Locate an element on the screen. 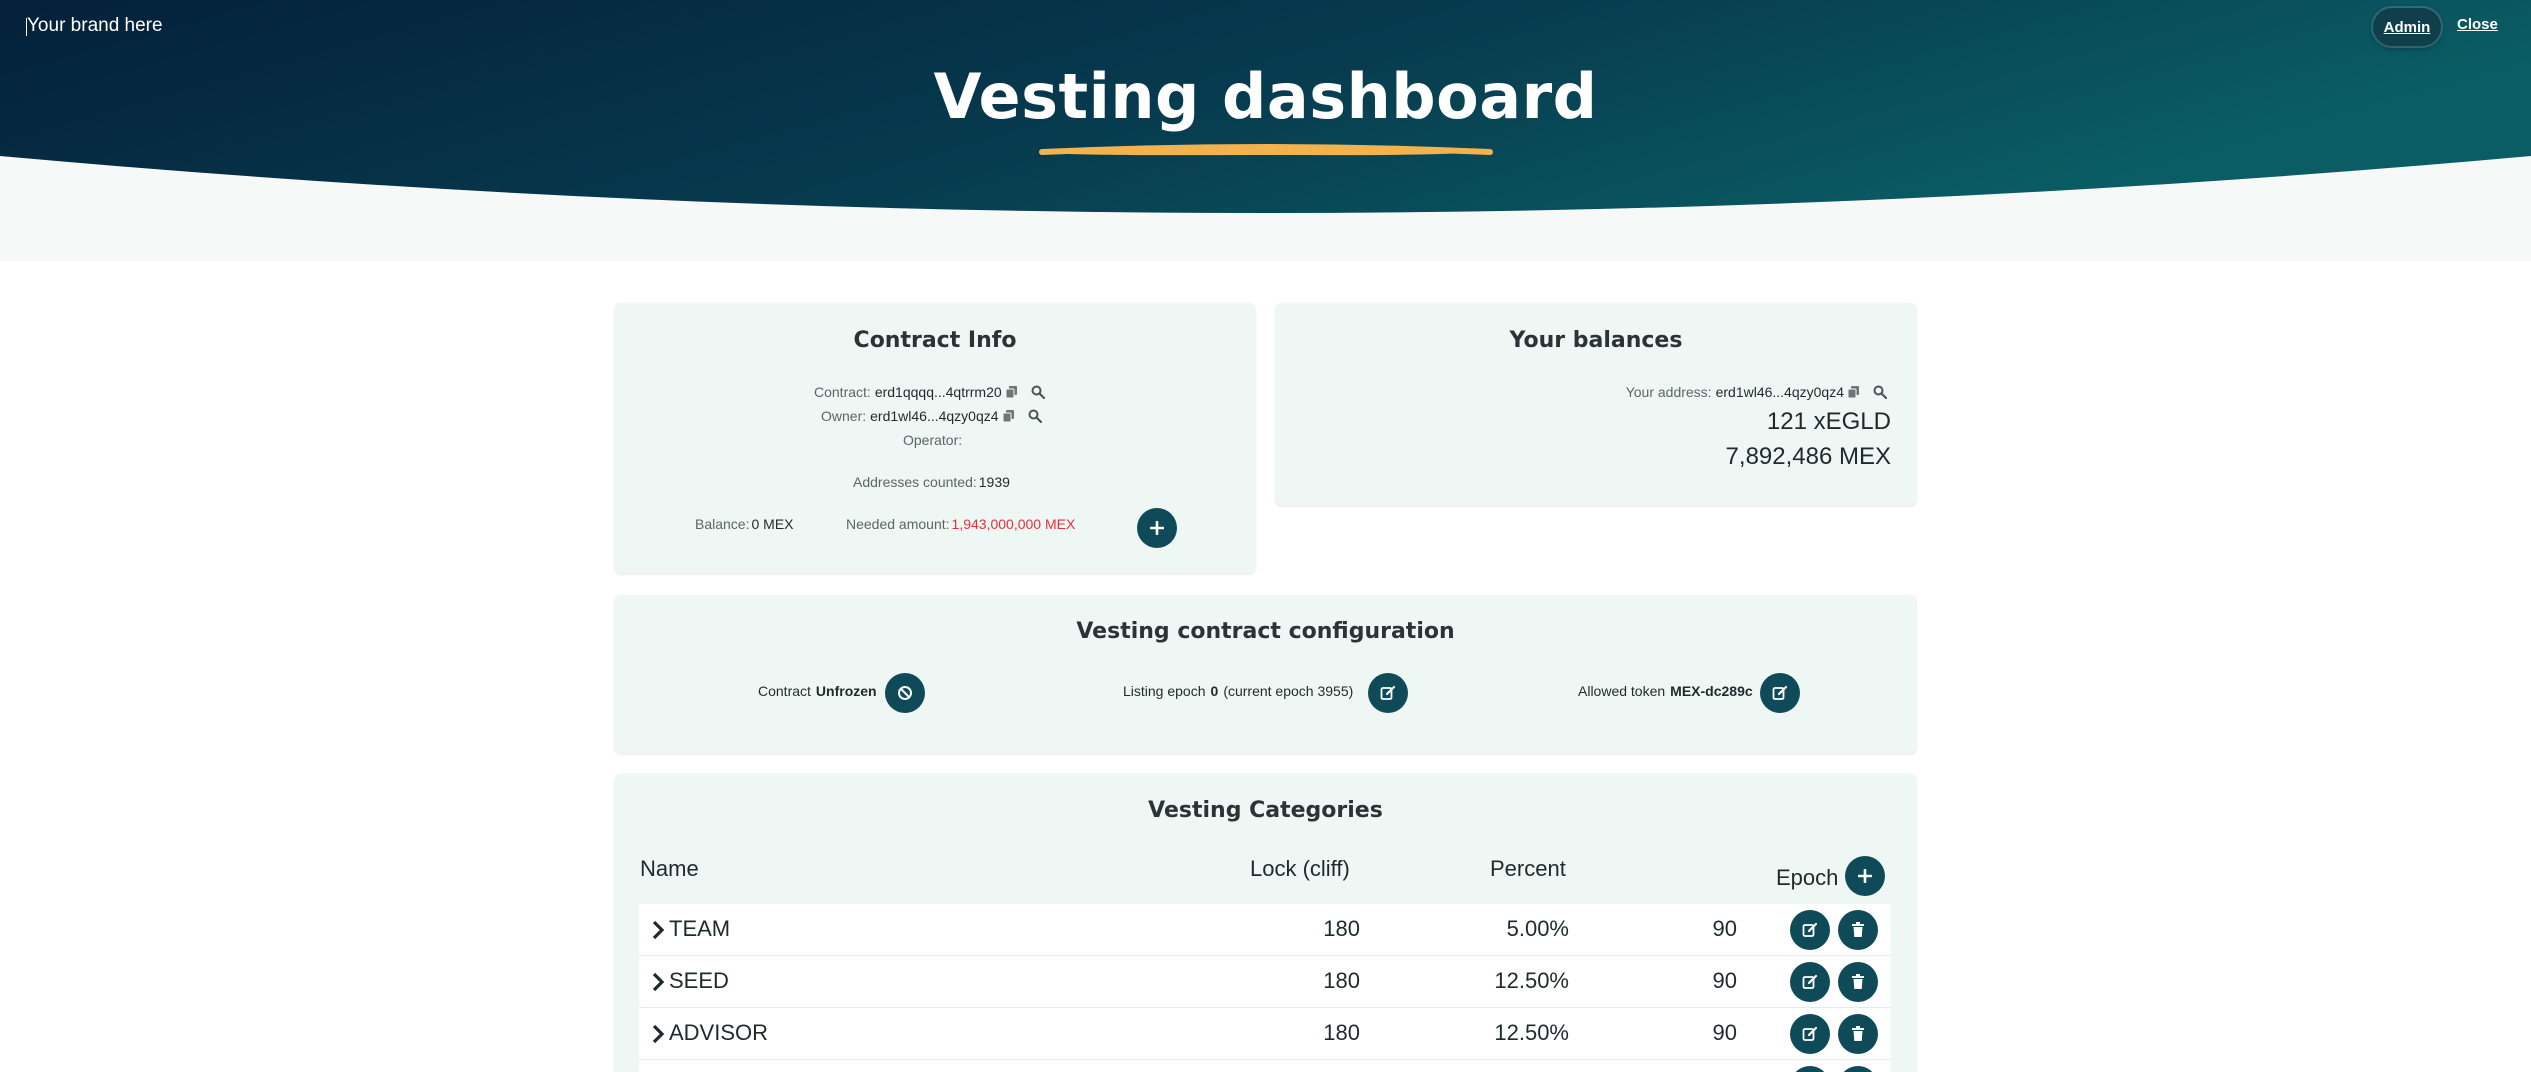 This screenshot has height=1072, width=2531. contract-state-value: Unfrozen is located at coordinates (846, 691).